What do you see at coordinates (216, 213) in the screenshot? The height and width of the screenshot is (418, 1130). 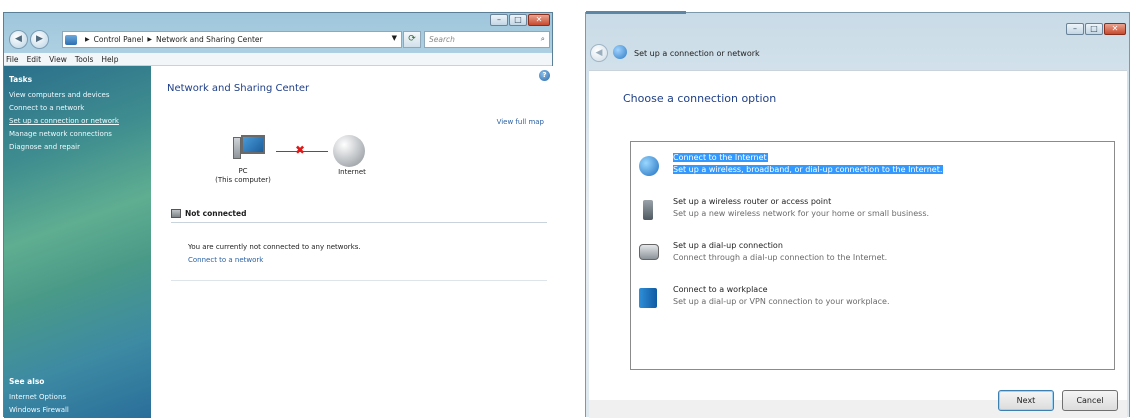 I see `status-title: Not connected` at bounding box center [216, 213].